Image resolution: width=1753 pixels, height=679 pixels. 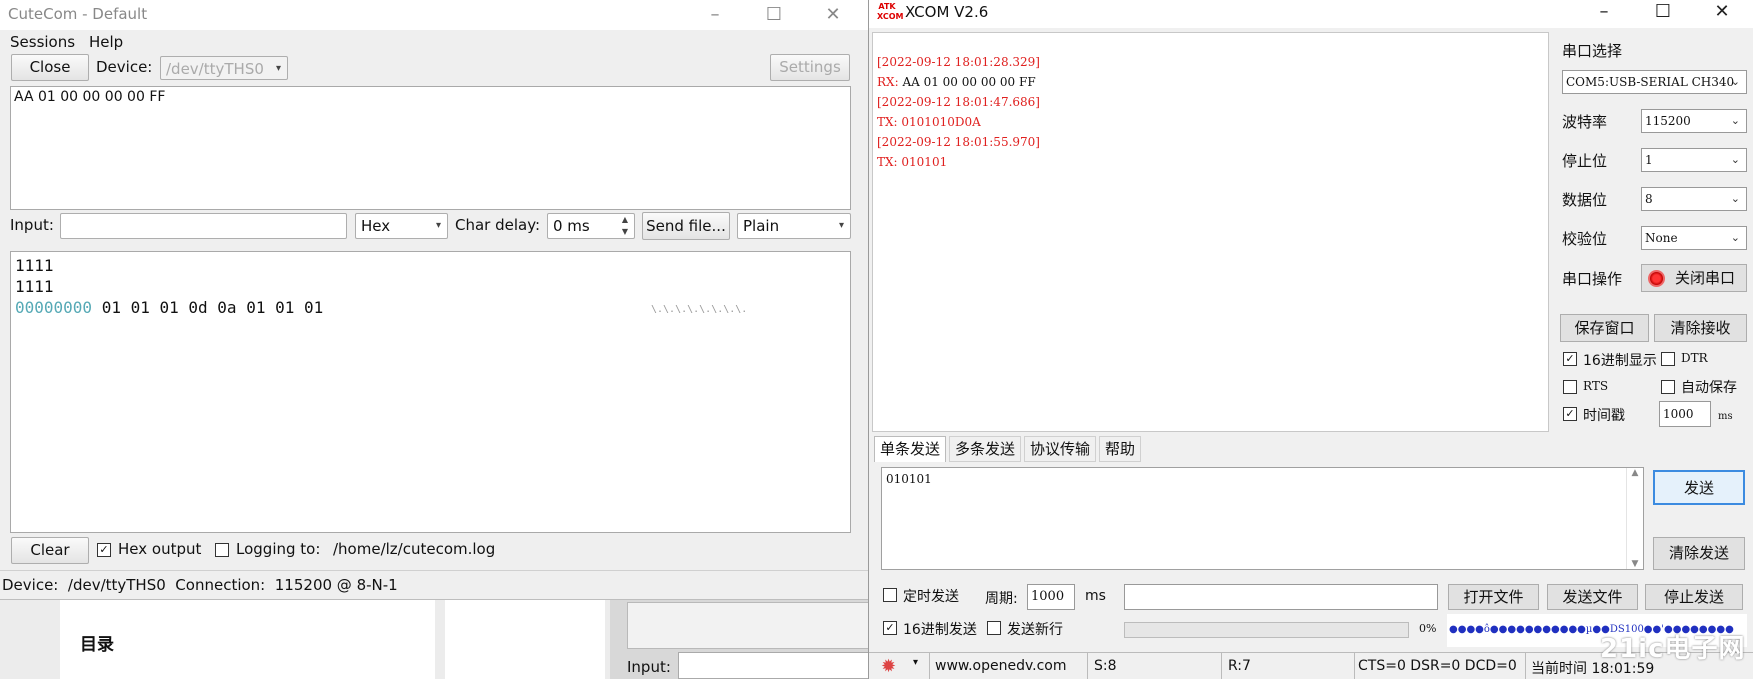 I want to click on tab-multi-send: 多条发送, so click(x=985, y=449).